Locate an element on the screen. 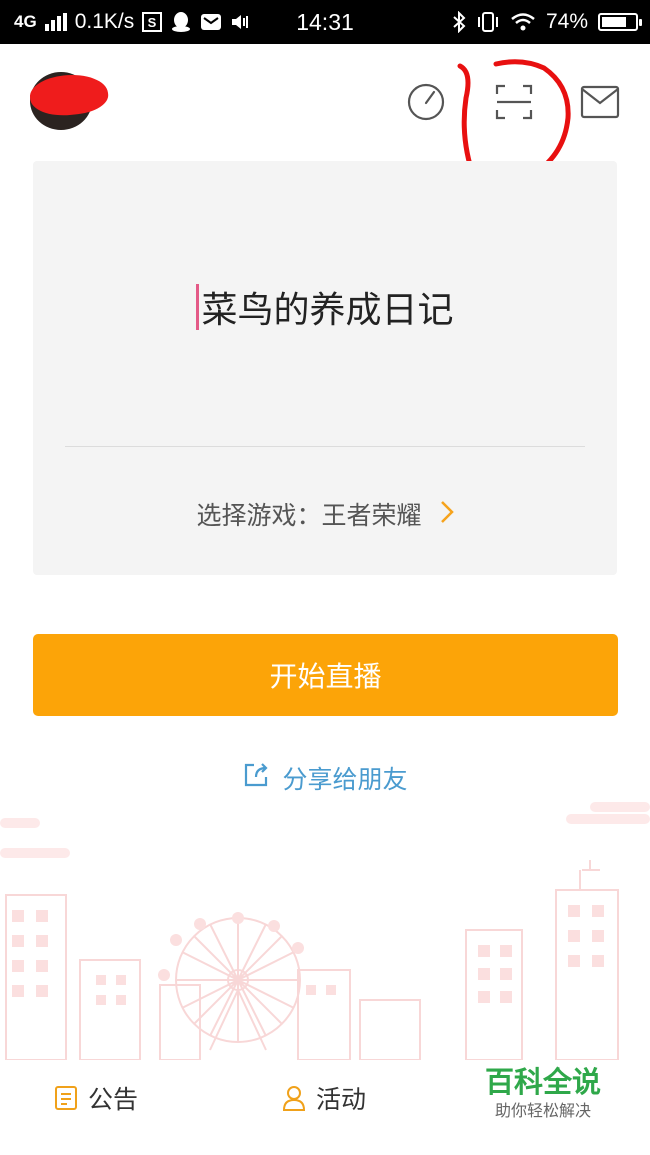  tab-announcement: 公告 is located at coordinates (96, 1098).